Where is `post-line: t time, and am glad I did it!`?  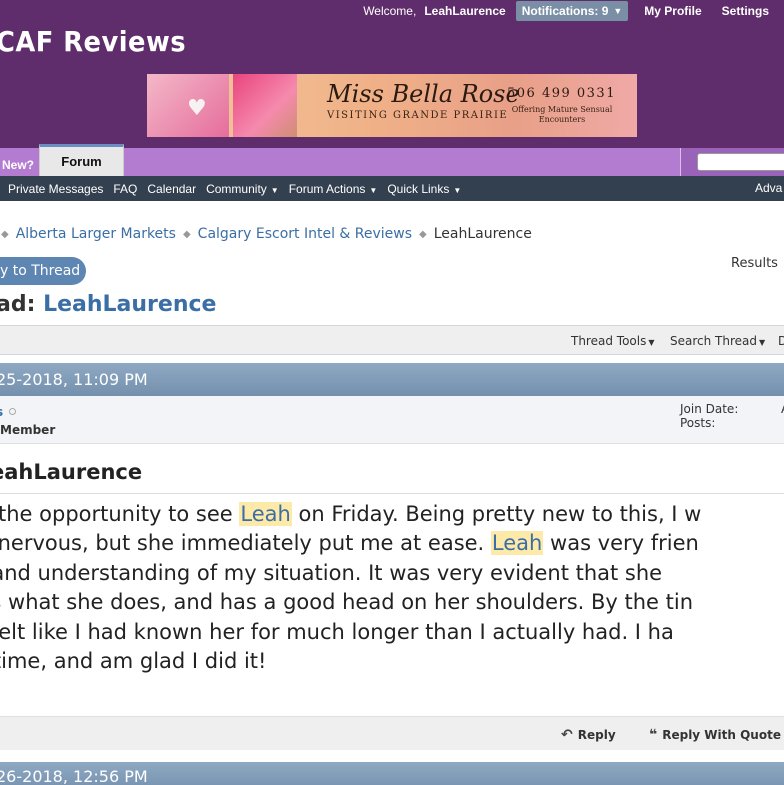 post-line: t time, and am glad I did it! is located at coordinates (392, 661).